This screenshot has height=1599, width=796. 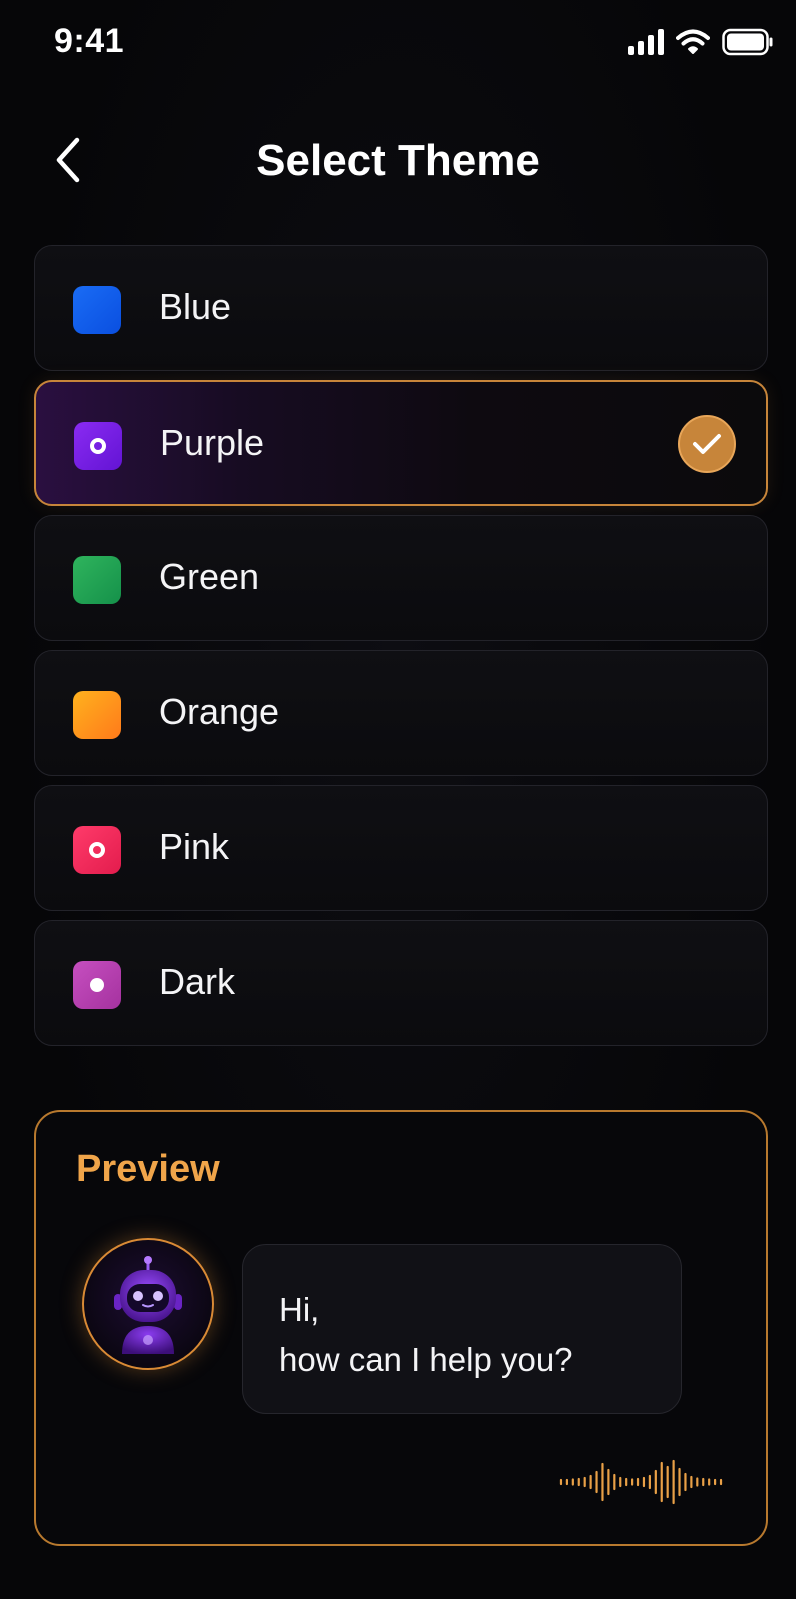 I want to click on assistant-avatar, so click(x=148, y=1304).